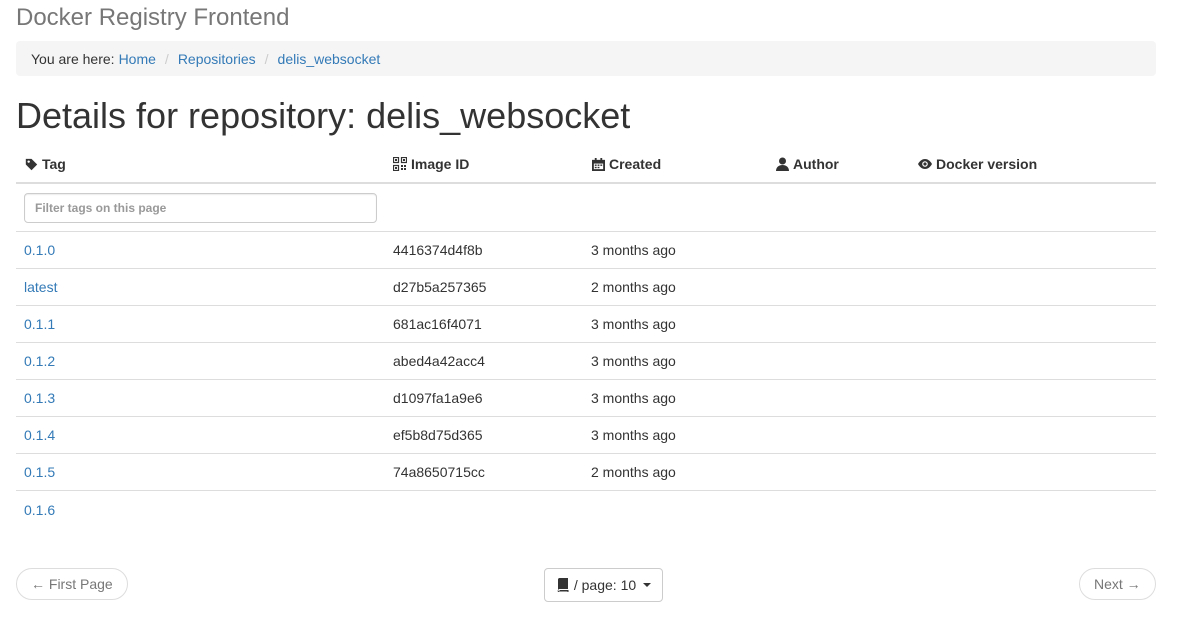 Image resolution: width=1186 pixels, height=619 pixels. Describe the element at coordinates (200, 208) in the screenshot. I see `filter-tags-input` at that location.